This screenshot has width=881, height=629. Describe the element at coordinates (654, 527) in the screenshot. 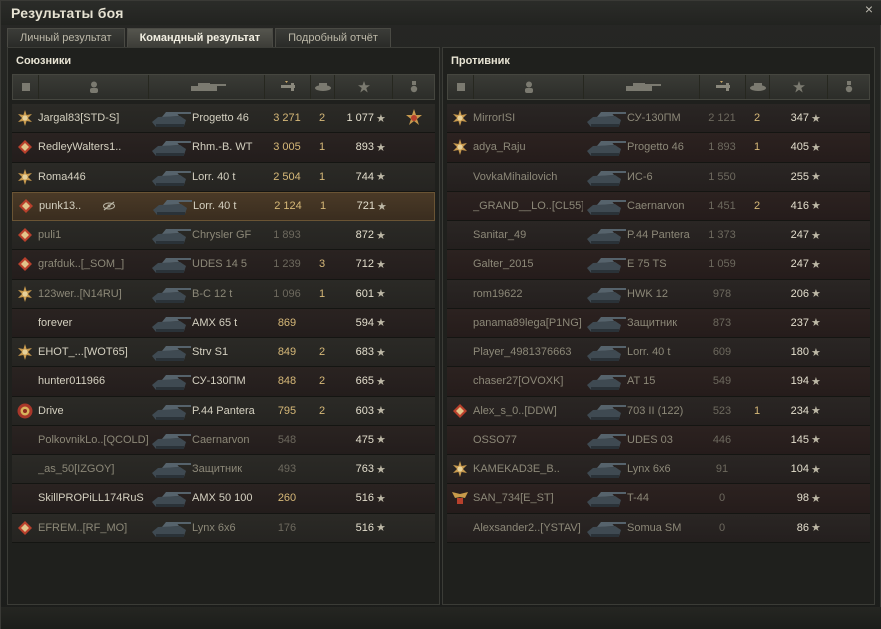

I see `tank-name: Somua SM` at that location.